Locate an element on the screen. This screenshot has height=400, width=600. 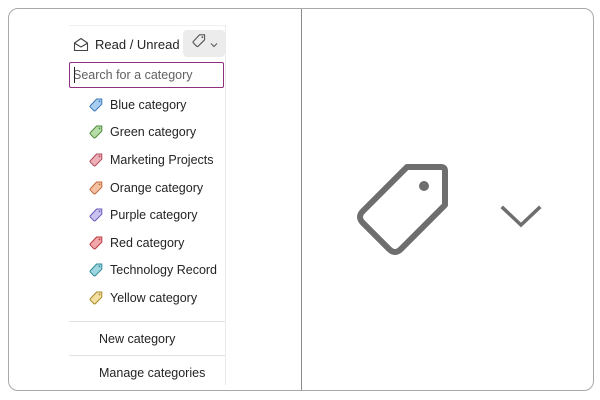
category-item-technology-record: Technology Record is located at coordinates (147, 271).